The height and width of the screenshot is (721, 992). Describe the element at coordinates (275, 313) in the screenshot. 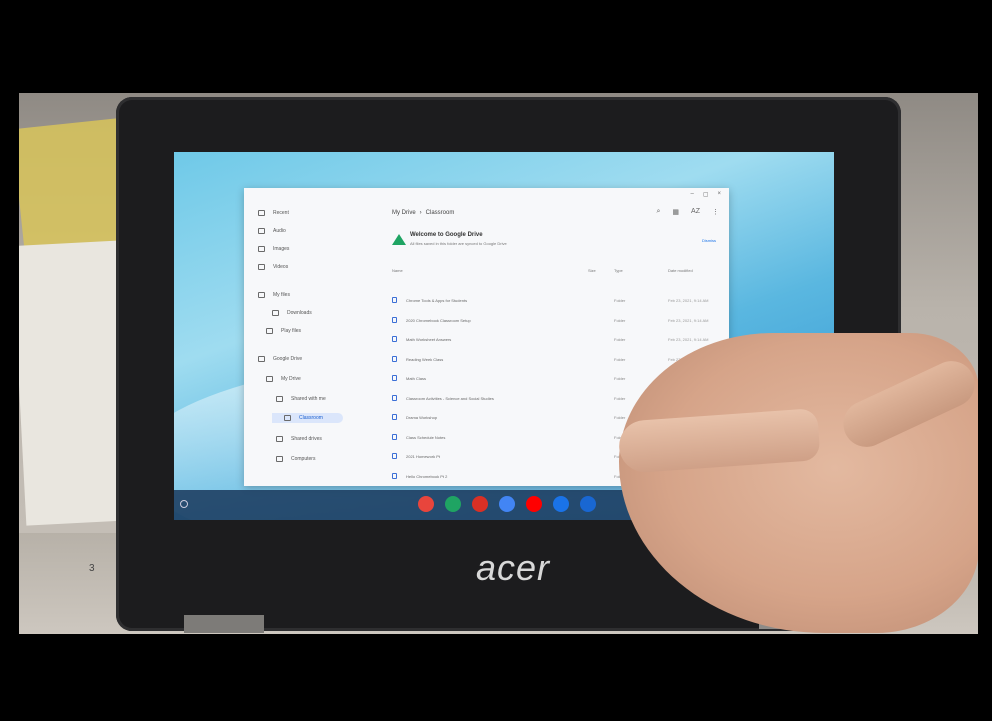

I see `download-icon` at that location.